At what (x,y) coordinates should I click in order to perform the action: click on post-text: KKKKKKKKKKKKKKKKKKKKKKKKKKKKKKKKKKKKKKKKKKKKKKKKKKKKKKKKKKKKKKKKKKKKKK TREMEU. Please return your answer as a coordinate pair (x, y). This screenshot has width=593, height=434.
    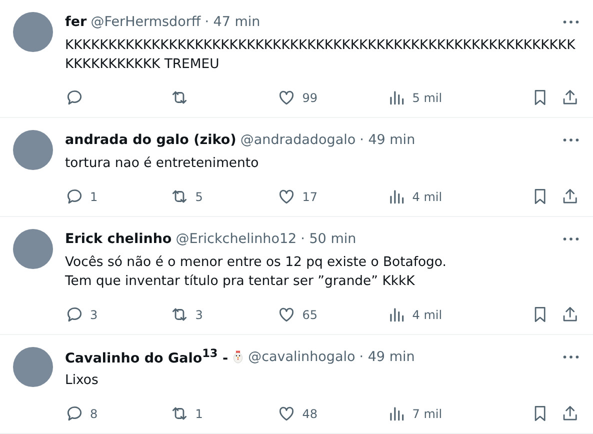
    Looking at the image, I should click on (320, 55).